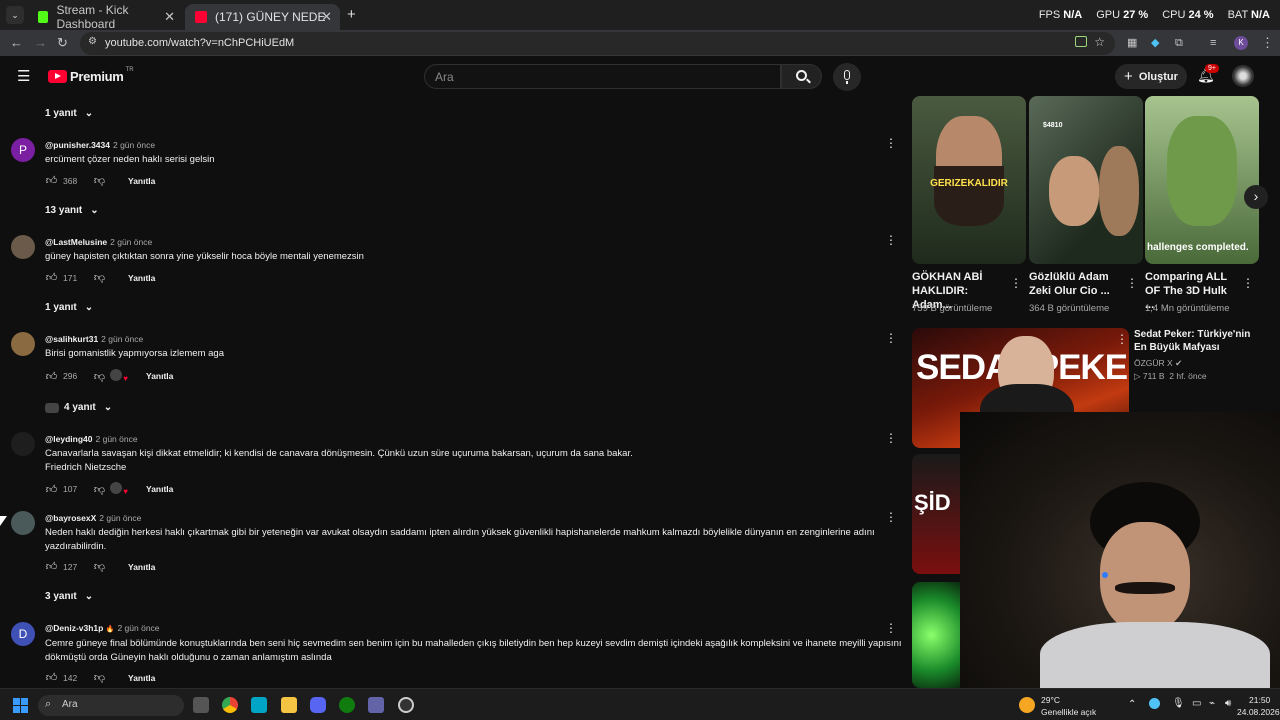 This screenshot has width=1280, height=720. Describe the element at coordinates (262, 17) in the screenshot. I see `tab-youtube: (171) GÜNEY NEDEN HAKLI? Ki ✕` at that location.